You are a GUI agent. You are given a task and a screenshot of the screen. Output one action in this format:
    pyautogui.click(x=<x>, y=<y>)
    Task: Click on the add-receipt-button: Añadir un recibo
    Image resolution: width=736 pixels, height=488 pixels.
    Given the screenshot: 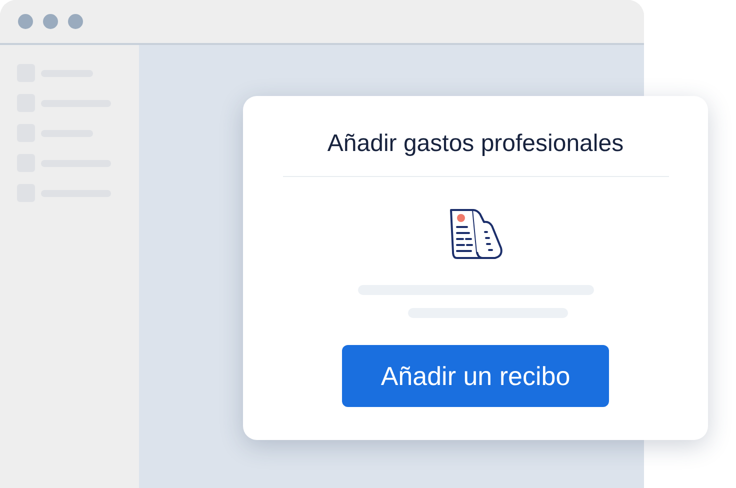 What is the action you would take?
    pyautogui.click(x=475, y=376)
    